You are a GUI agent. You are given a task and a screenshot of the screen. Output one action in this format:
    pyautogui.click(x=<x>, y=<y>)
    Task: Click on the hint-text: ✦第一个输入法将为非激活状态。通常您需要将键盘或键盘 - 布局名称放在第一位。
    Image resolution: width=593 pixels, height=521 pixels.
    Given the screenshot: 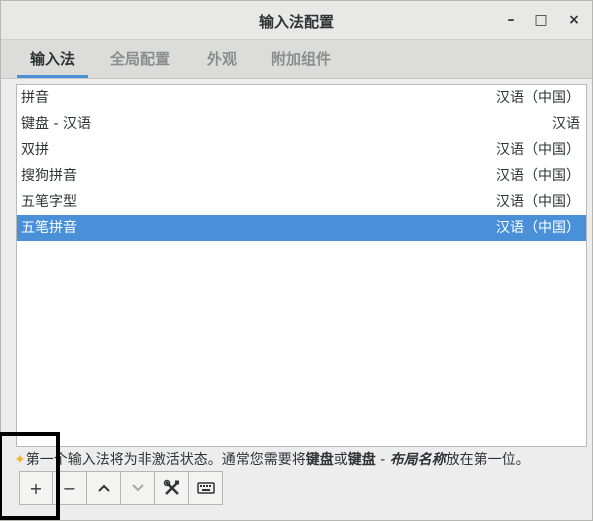 What is the action you would take?
    pyautogui.click(x=272, y=460)
    